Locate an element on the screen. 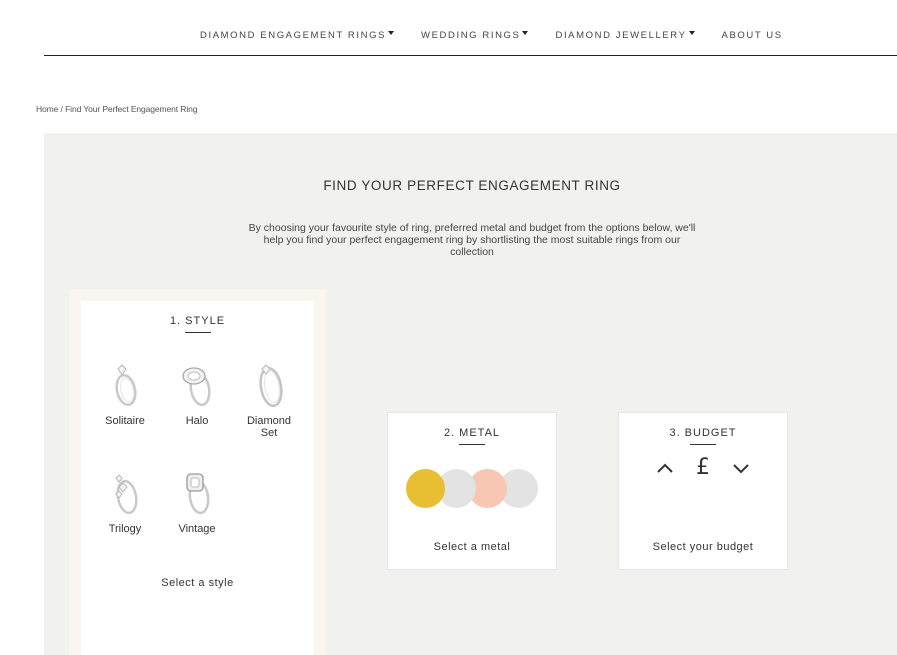 This screenshot has height=655, width=897. nav-about-us: ABOUT US is located at coordinates (752, 35).